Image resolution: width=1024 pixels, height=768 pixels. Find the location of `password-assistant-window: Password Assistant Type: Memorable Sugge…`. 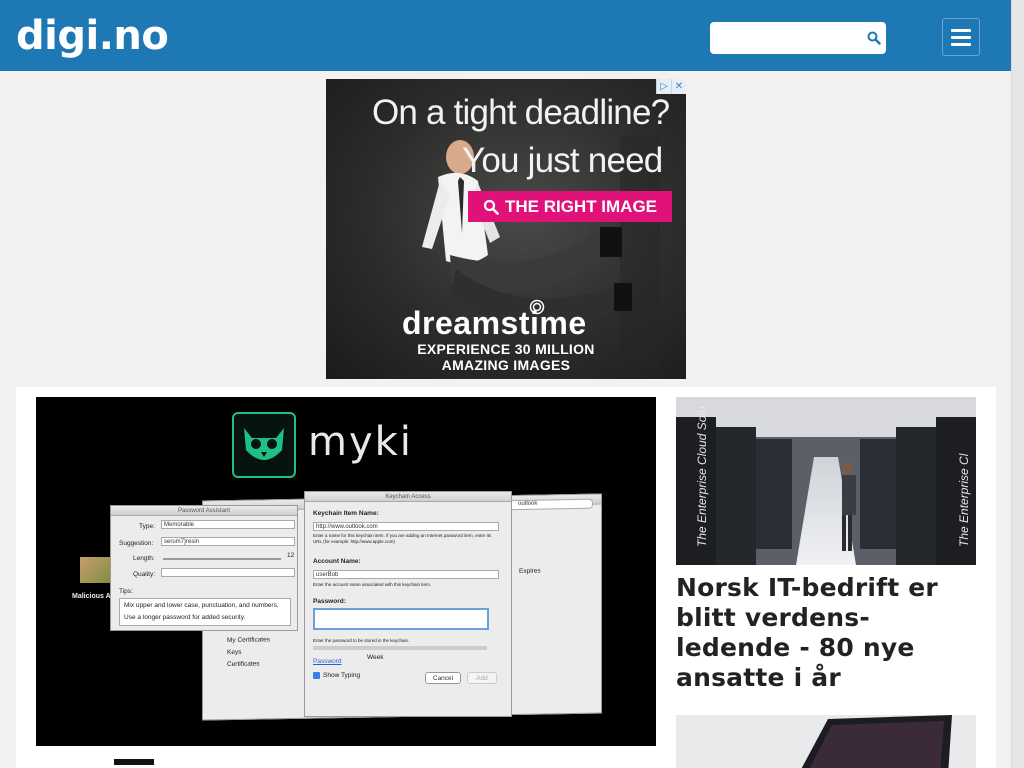

password-assistant-window: Password Assistant Type: Memorable Sugge… is located at coordinates (204, 568).